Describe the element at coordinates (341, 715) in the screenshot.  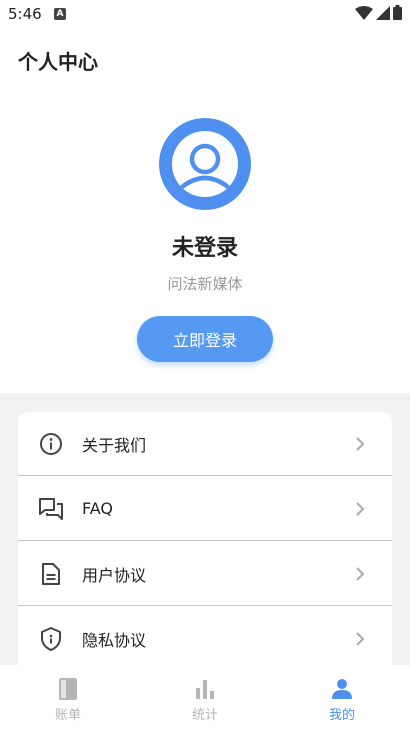
I see `nav-label: 我的` at that location.